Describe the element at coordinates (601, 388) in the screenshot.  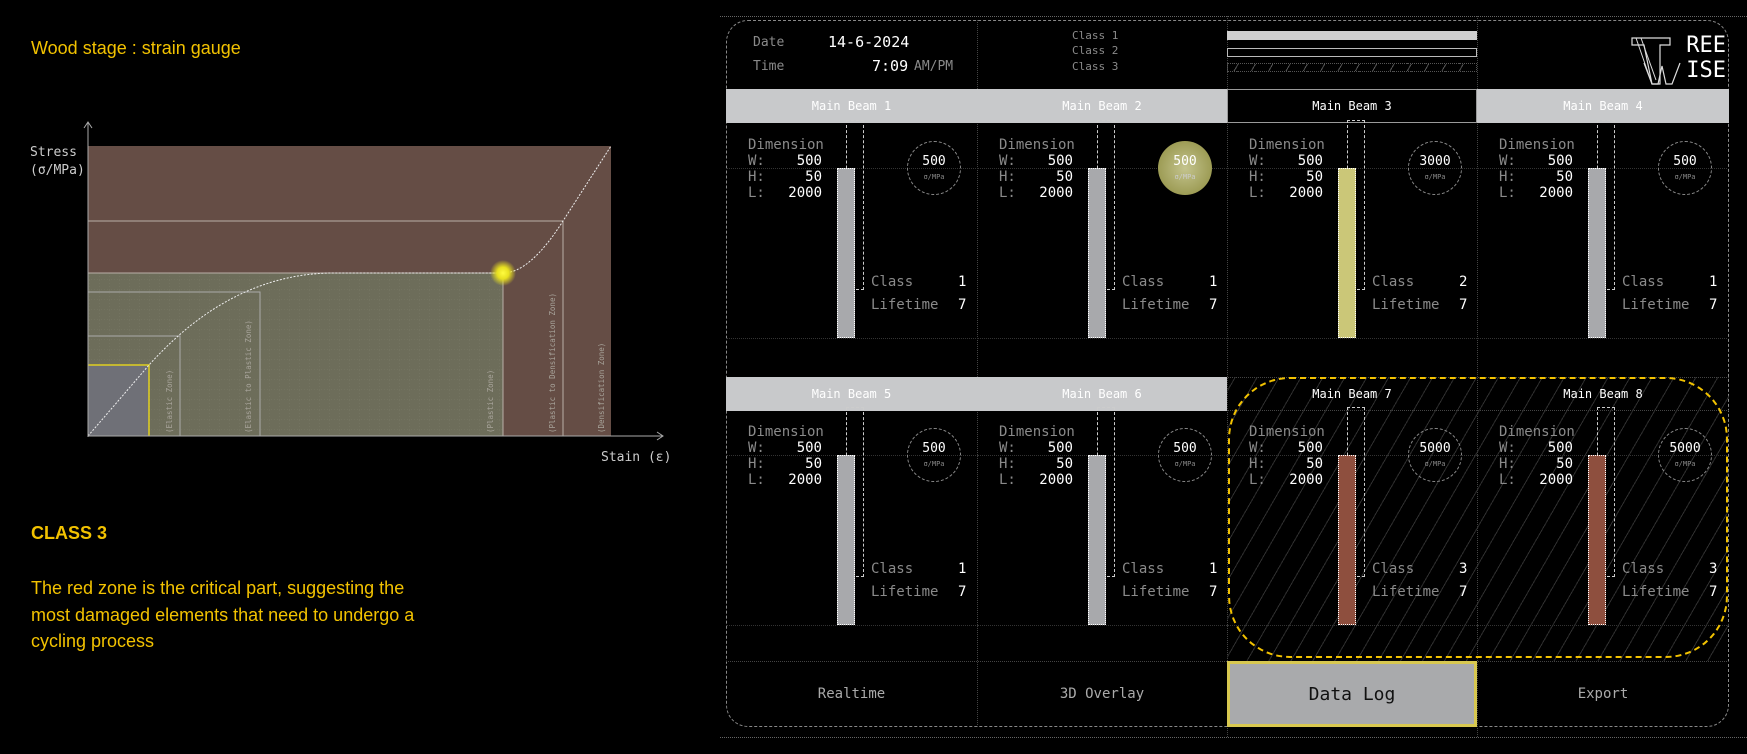
I see `zone-label: (Densification Zone)` at that location.